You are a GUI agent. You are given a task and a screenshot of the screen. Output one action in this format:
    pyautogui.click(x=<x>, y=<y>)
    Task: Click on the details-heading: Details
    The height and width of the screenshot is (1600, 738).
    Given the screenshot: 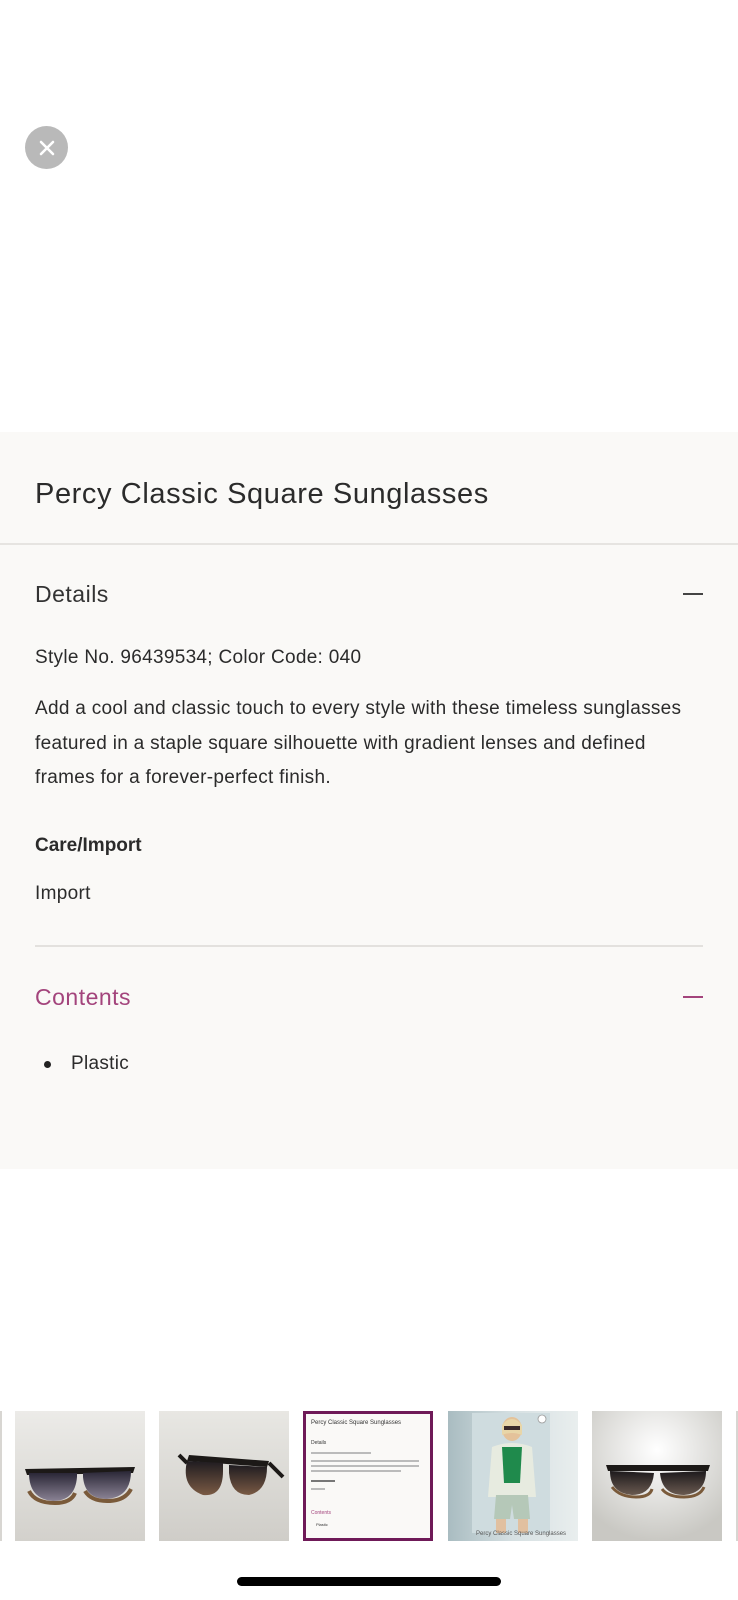 What is the action you would take?
    pyautogui.click(x=72, y=593)
    